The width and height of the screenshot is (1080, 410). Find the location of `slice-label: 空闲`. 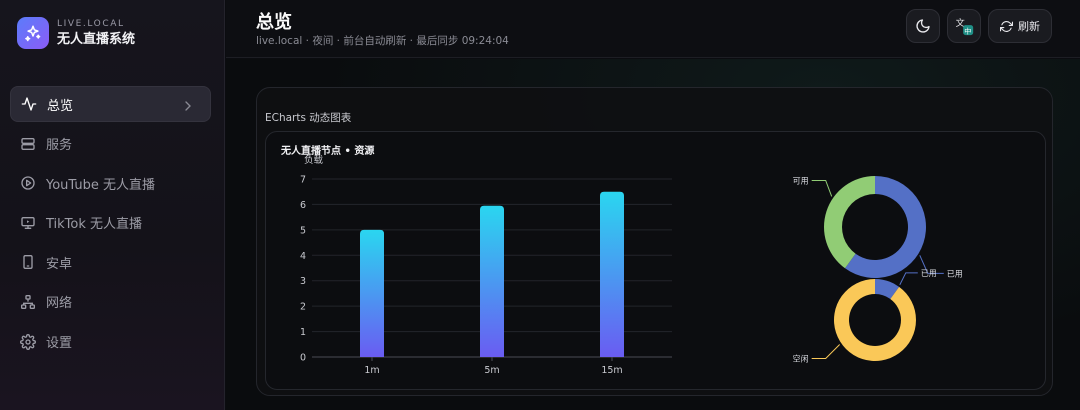

slice-label: 空闲 is located at coordinates (801, 359).